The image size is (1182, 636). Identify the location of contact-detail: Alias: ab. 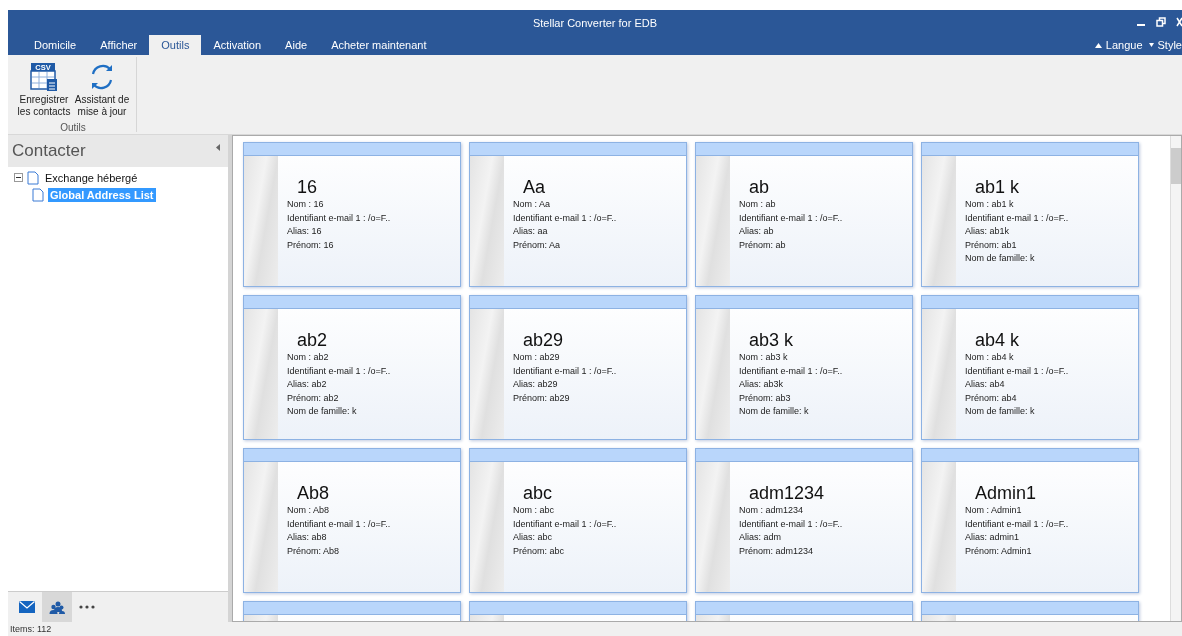
(757, 231).